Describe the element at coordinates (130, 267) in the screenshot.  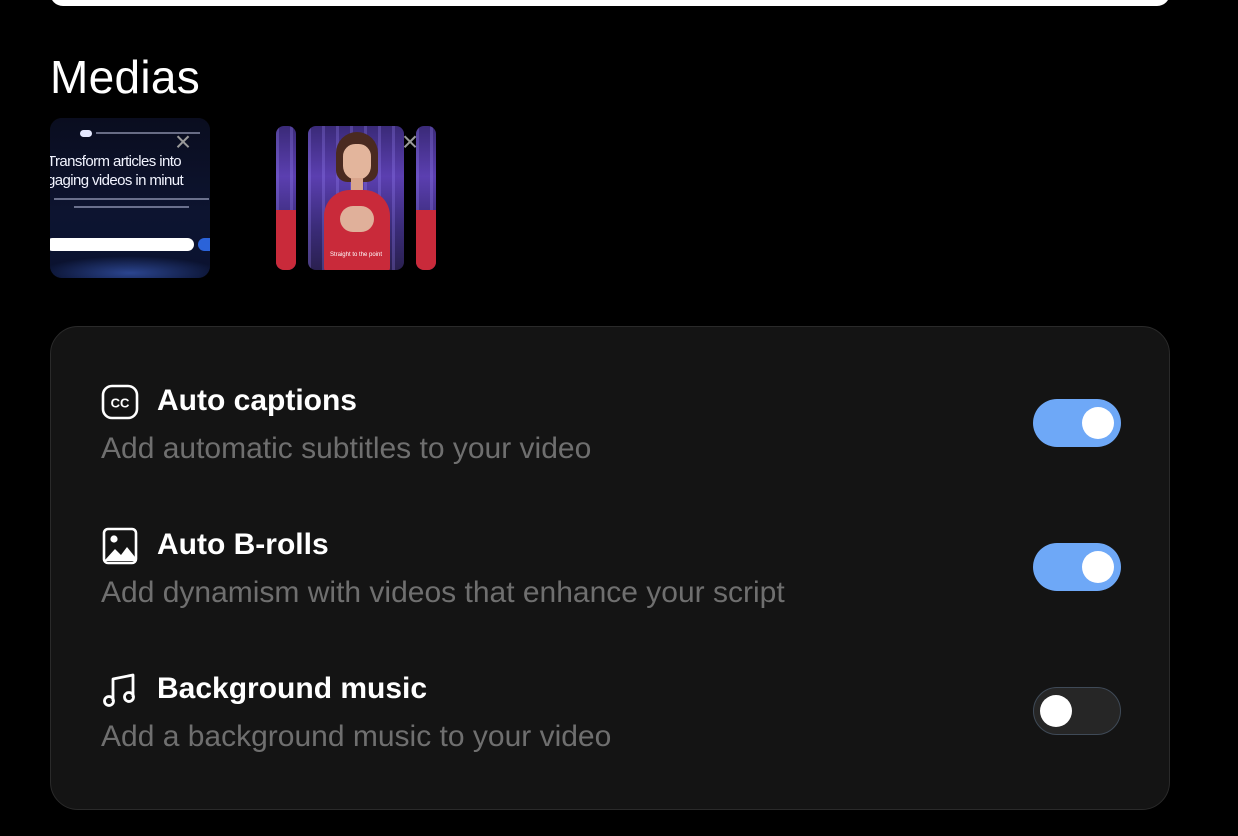
I see `thumbnail-glow` at that location.